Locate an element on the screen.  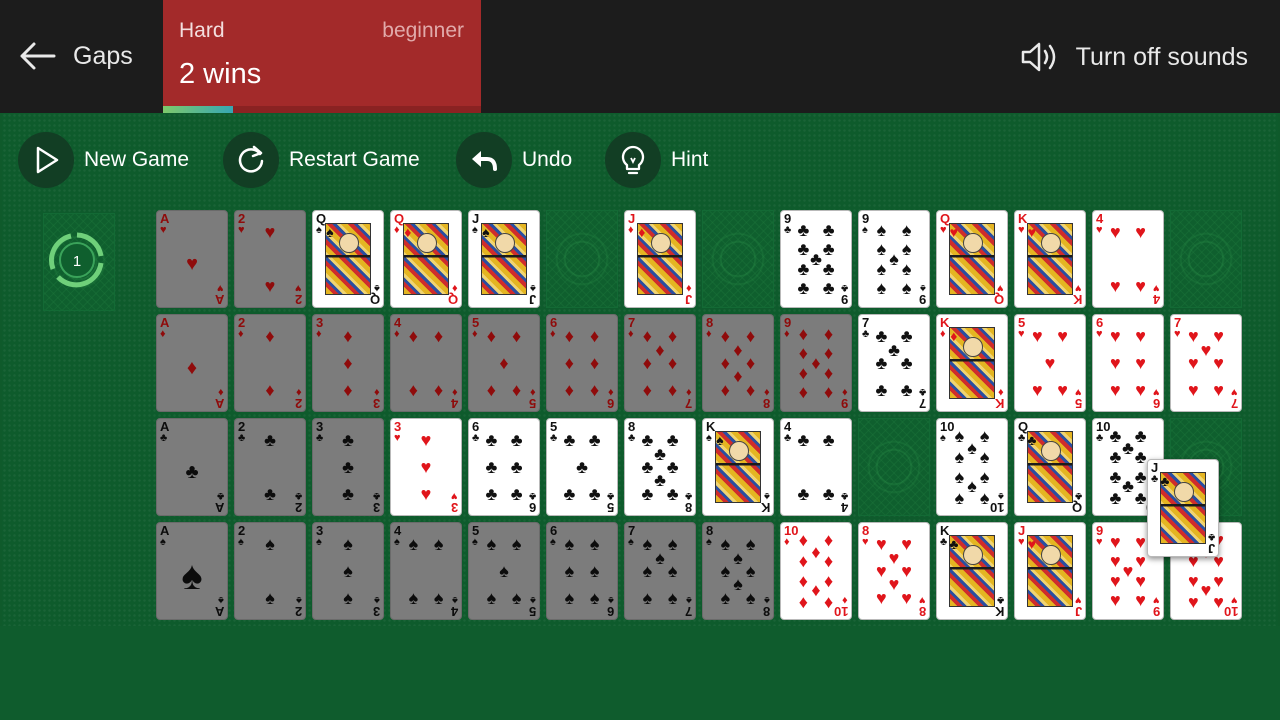
card-ace-of-hearts: A ♥ A ♥ ♥ is located at coordinates (192, 259).